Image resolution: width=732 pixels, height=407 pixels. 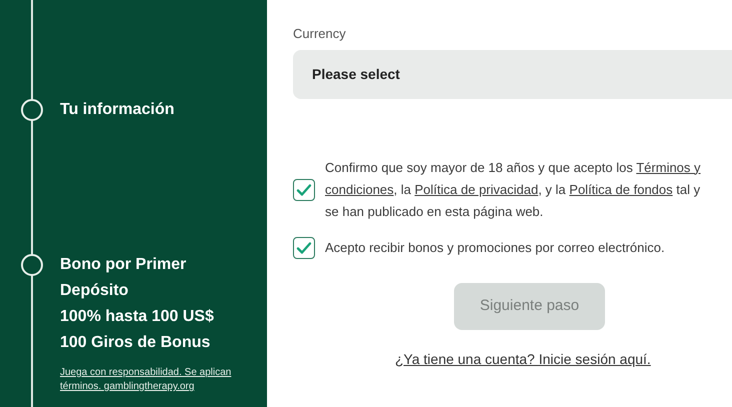 I want to click on terms-link: condiciones, so click(x=359, y=189).